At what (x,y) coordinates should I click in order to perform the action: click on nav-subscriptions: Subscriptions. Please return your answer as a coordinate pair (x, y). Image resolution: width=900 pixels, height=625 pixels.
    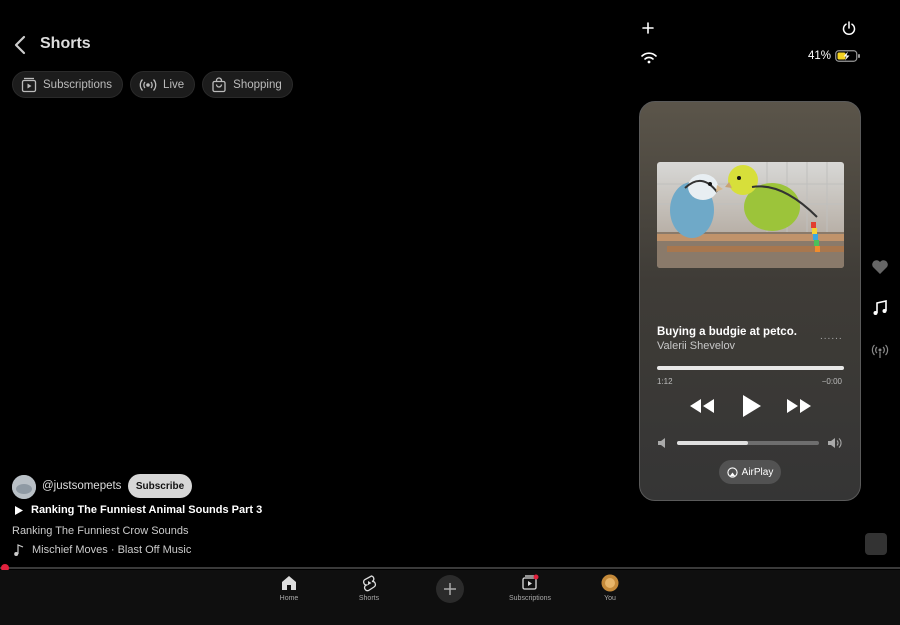
    Looking at the image, I should click on (530, 588).